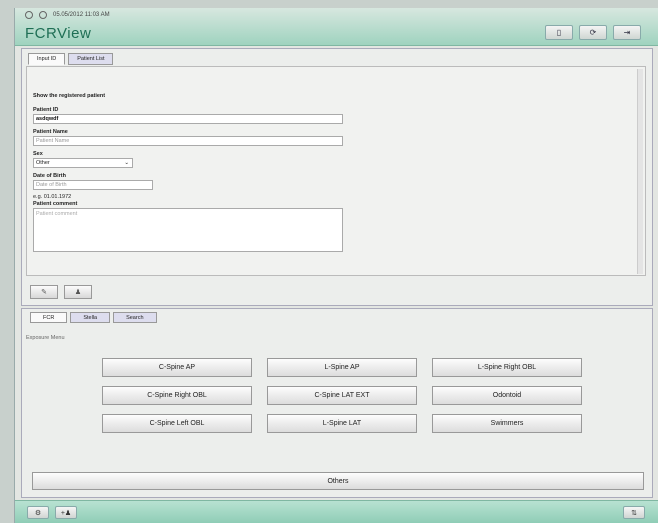 The image size is (658, 523). Describe the element at coordinates (55, 204) in the screenshot. I see `comment-label: Patient comment` at that location.